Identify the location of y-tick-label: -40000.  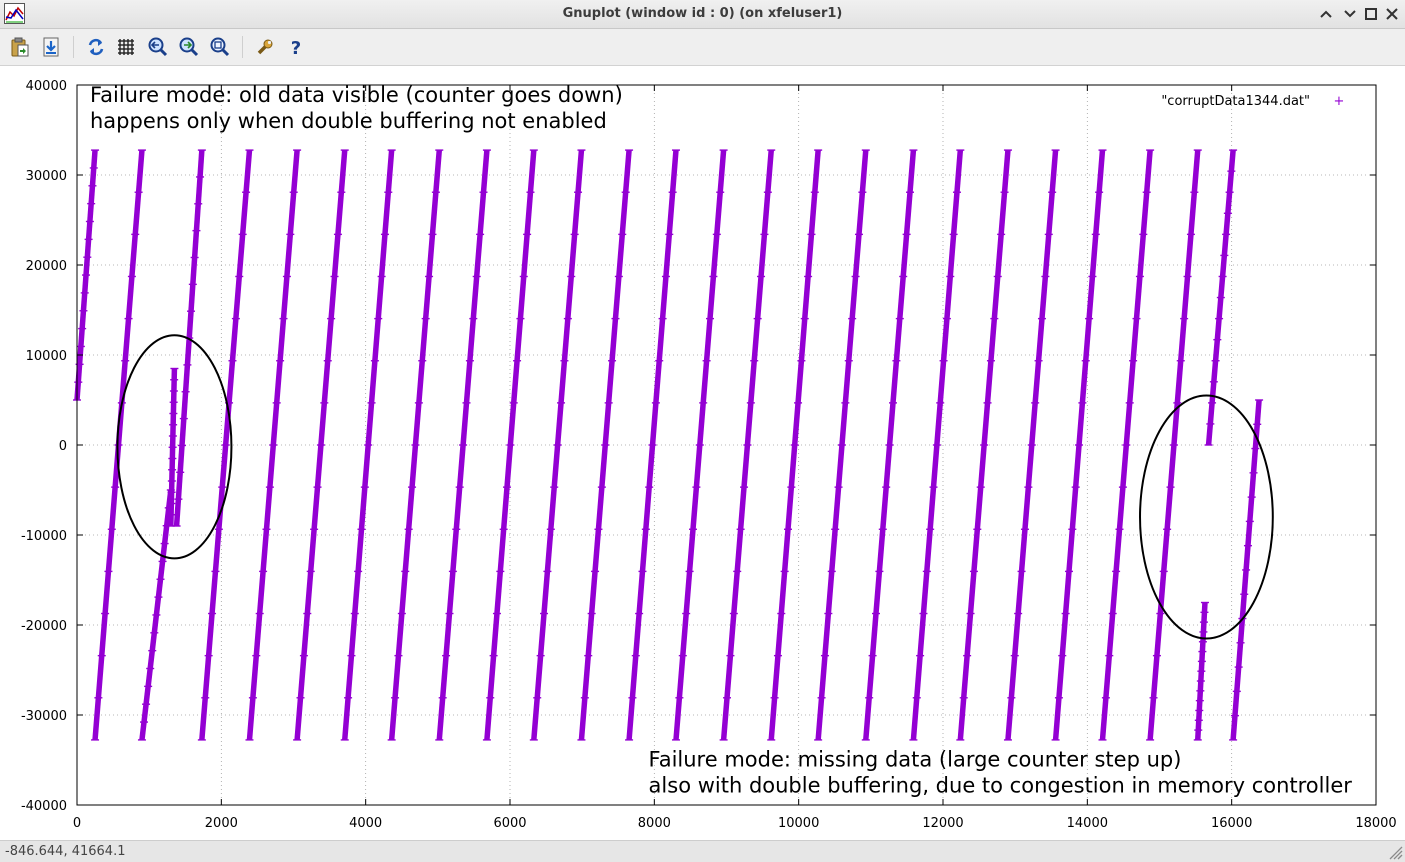
(44, 806).